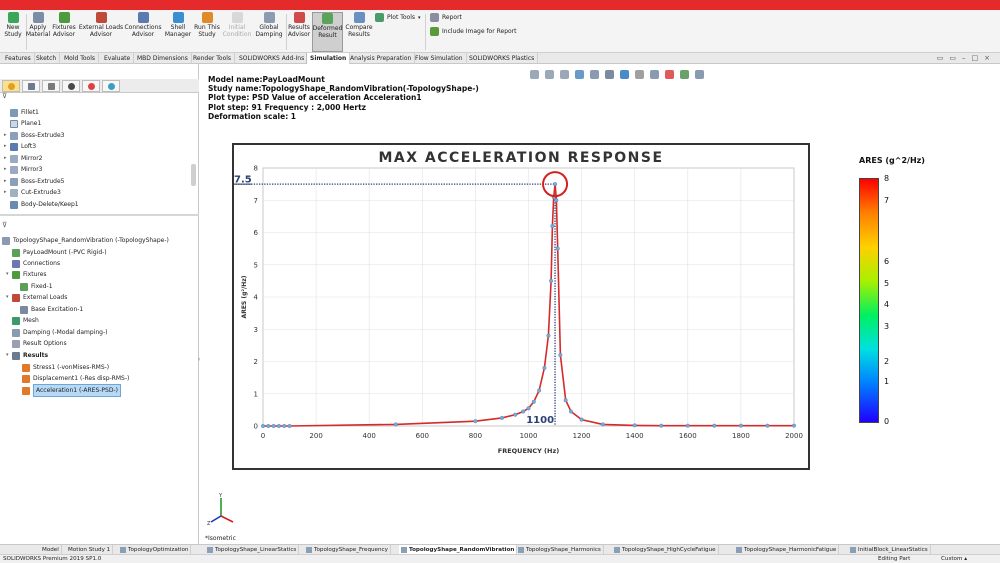 This screenshot has height=563, width=1000. What do you see at coordinates (617, 549) in the screenshot?
I see `study-icon` at bounding box center [617, 549].